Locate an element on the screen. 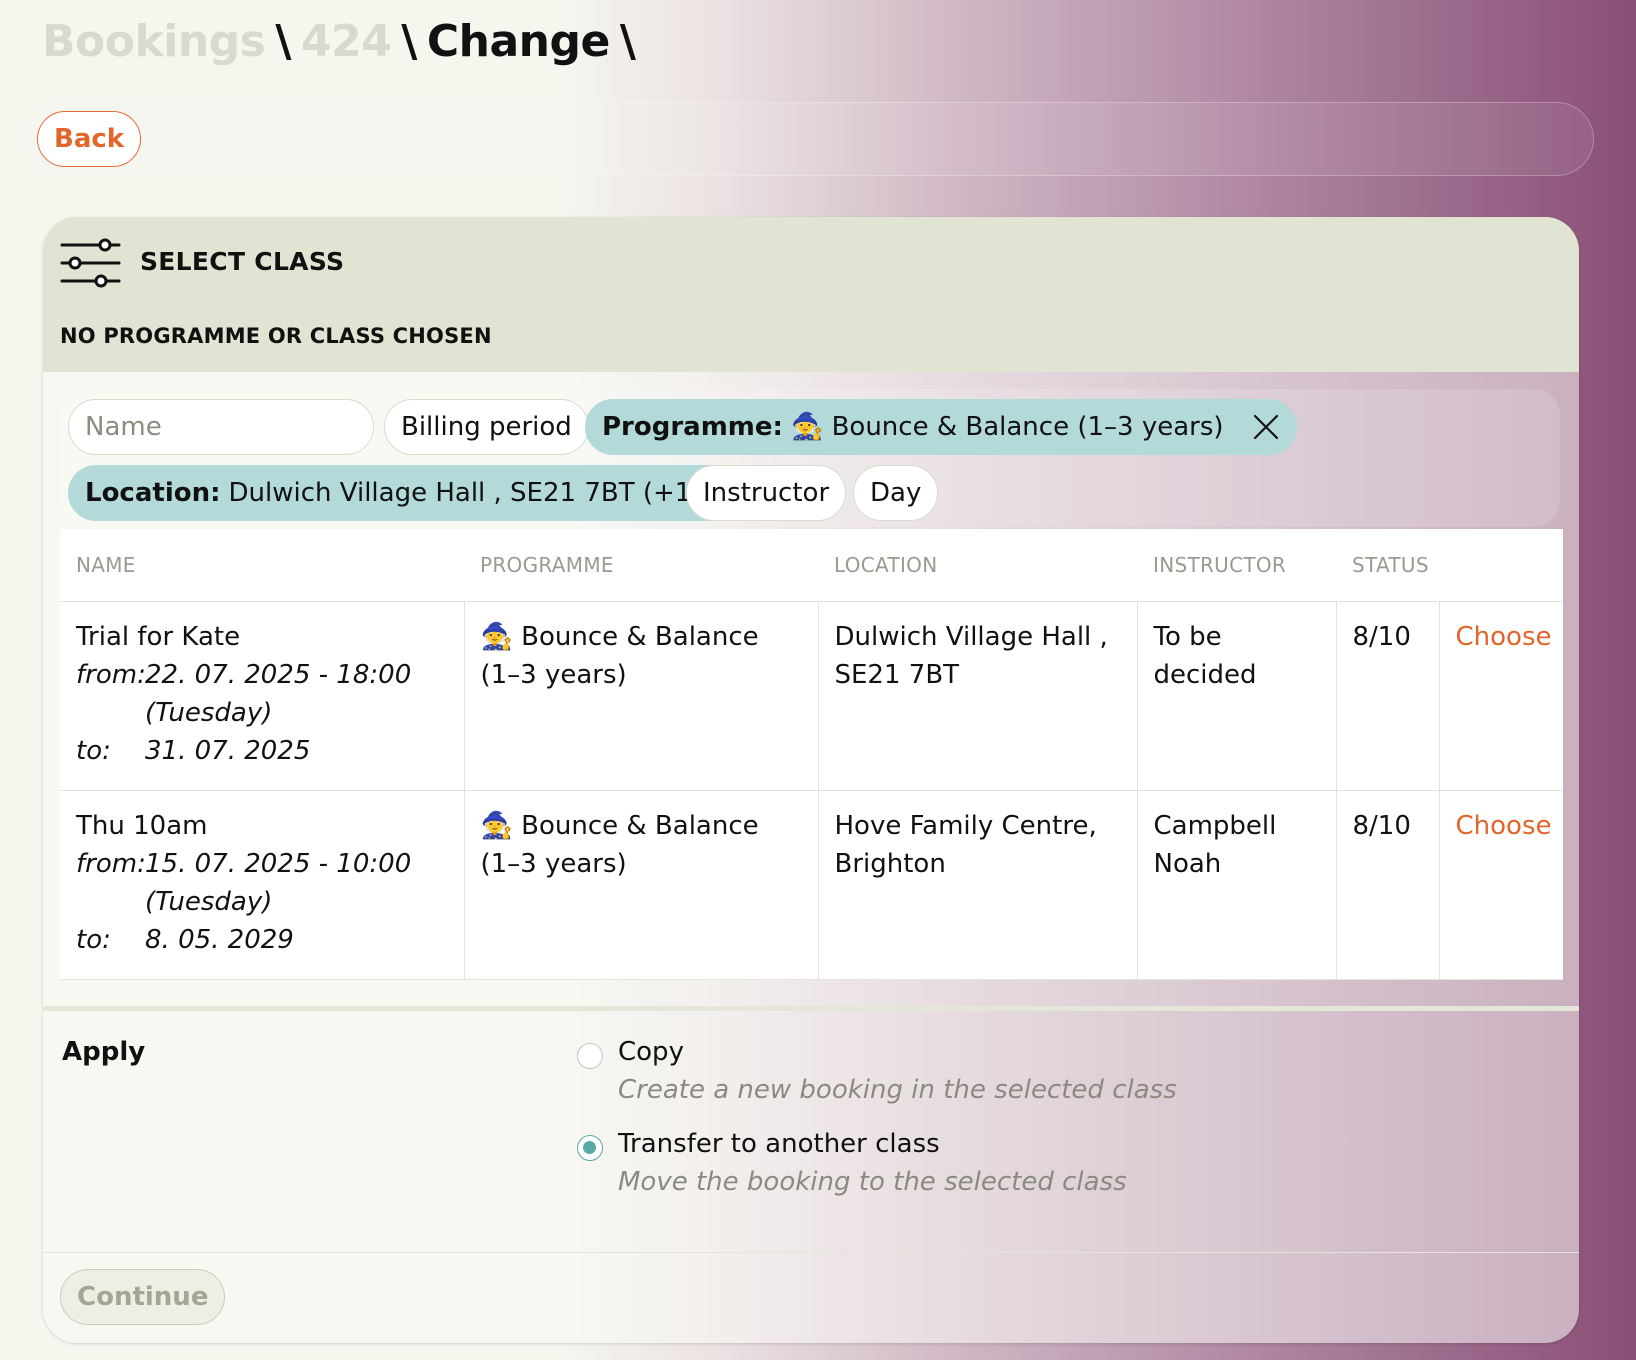 Image resolution: width=1636 pixels, height=1360 pixels. class-name: Thu 10am is located at coordinates (142, 825).